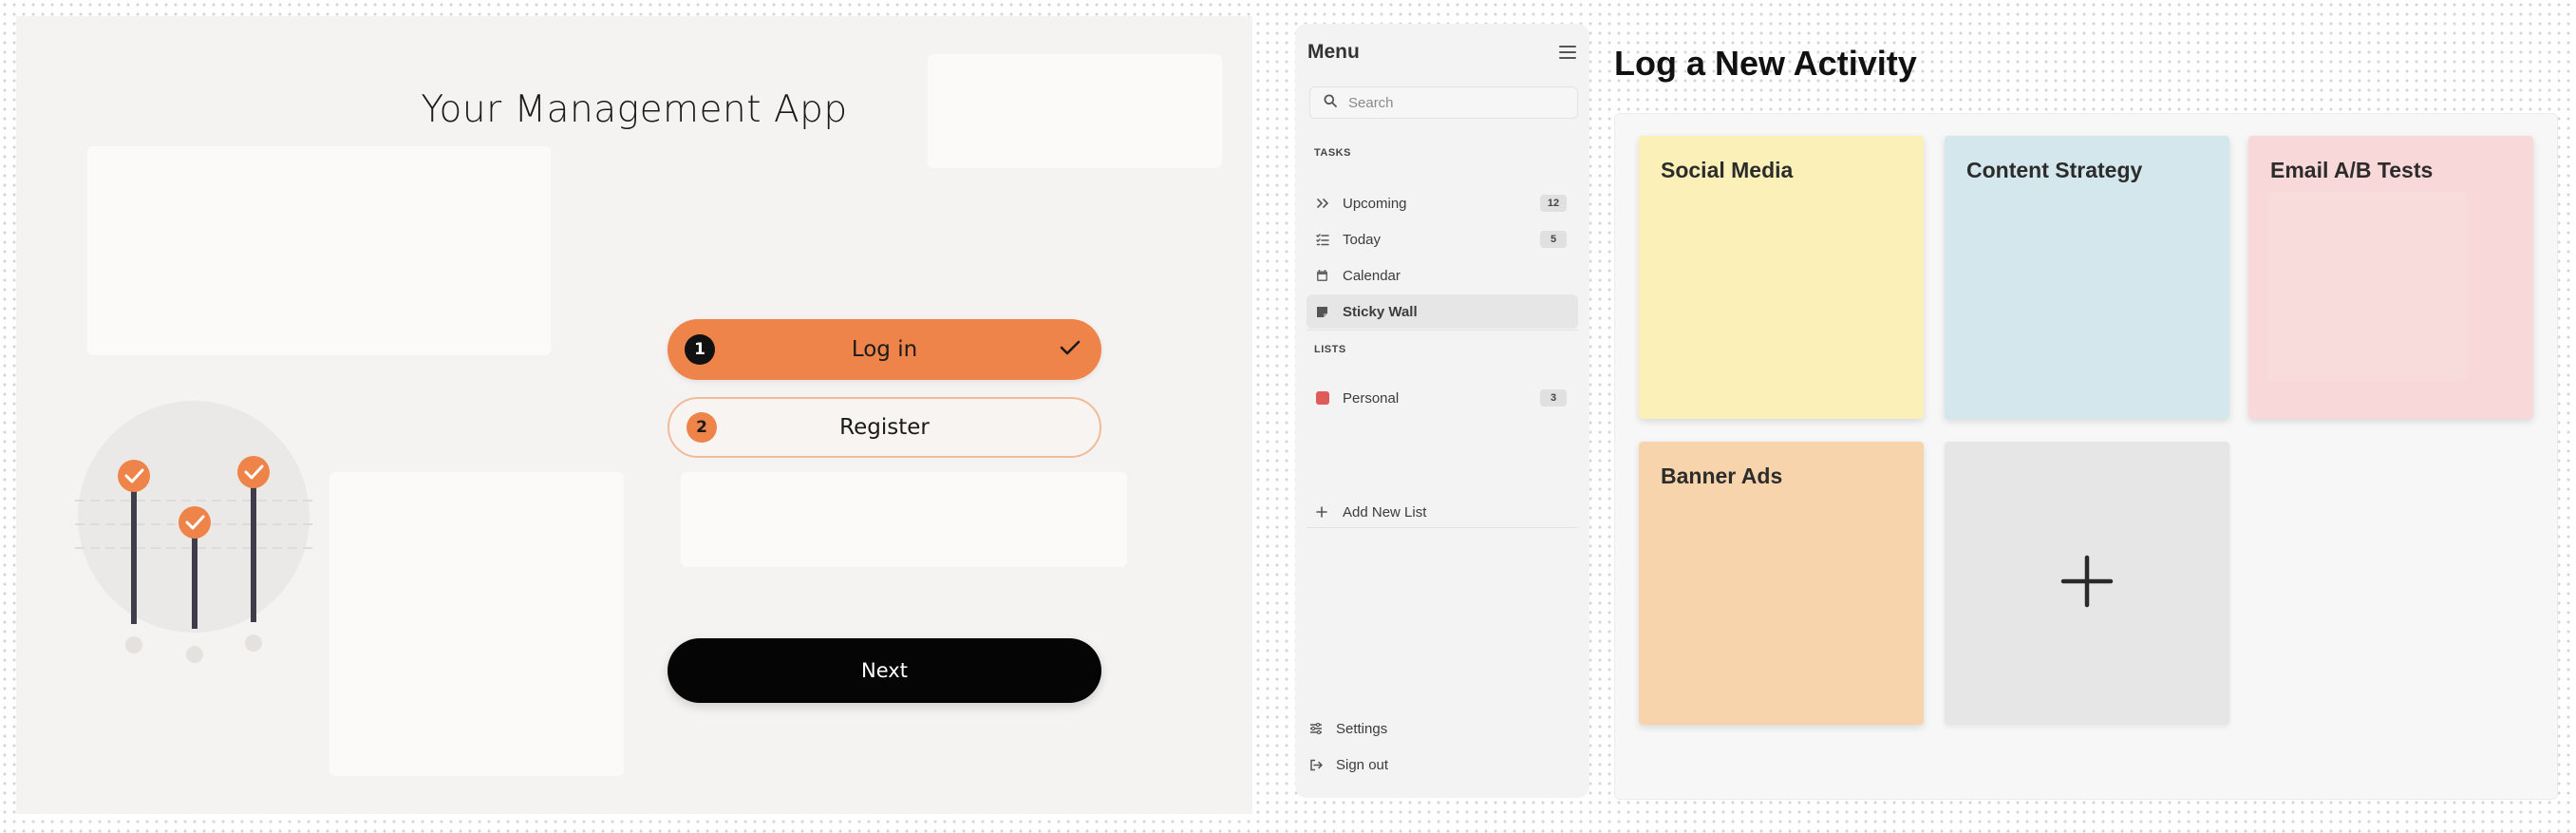 The height and width of the screenshot is (833, 2576). What do you see at coordinates (1553, 398) in the screenshot?
I see `count-badge: 3` at bounding box center [1553, 398].